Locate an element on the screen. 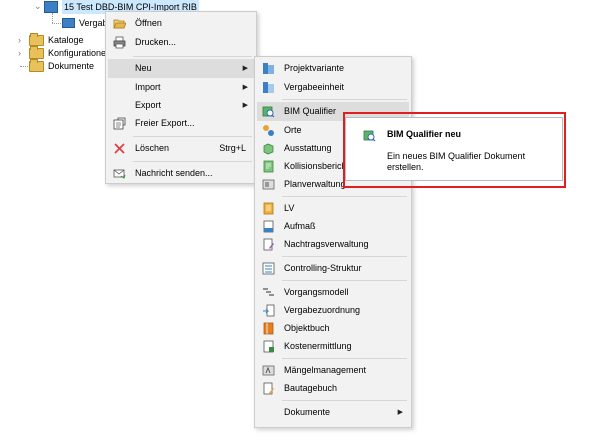 The height and width of the screenshot is (443, 590). submenu-item-maengelmanagement: Mängelmanagement is located at coordinates (333, 370).